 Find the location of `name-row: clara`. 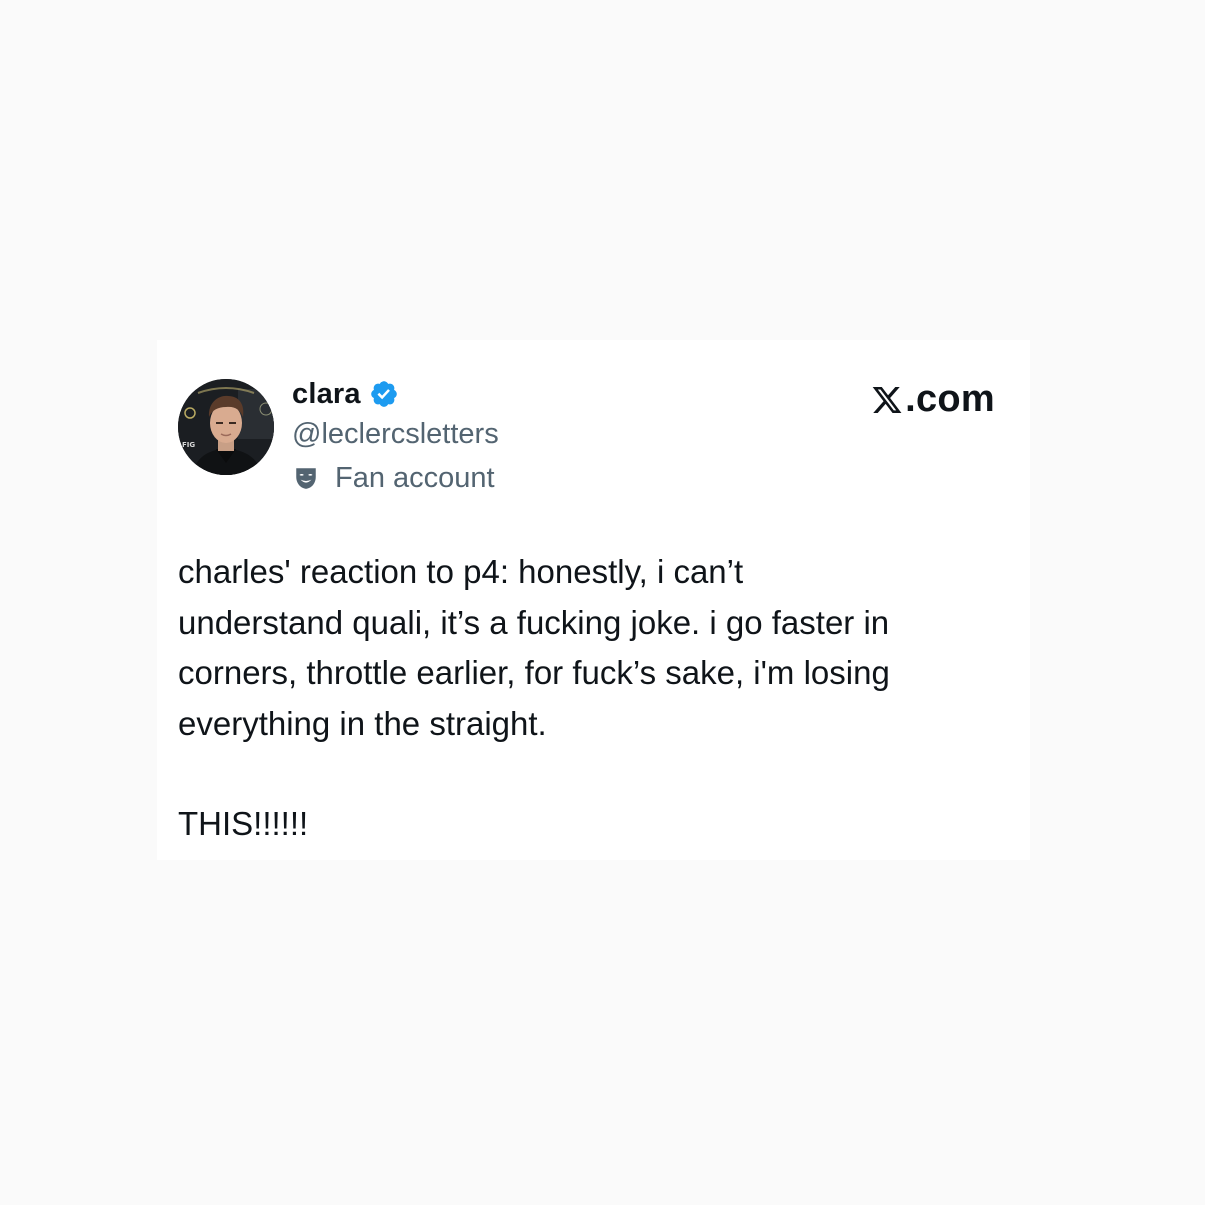

name-row: clara is located at coordinates (395, 394).